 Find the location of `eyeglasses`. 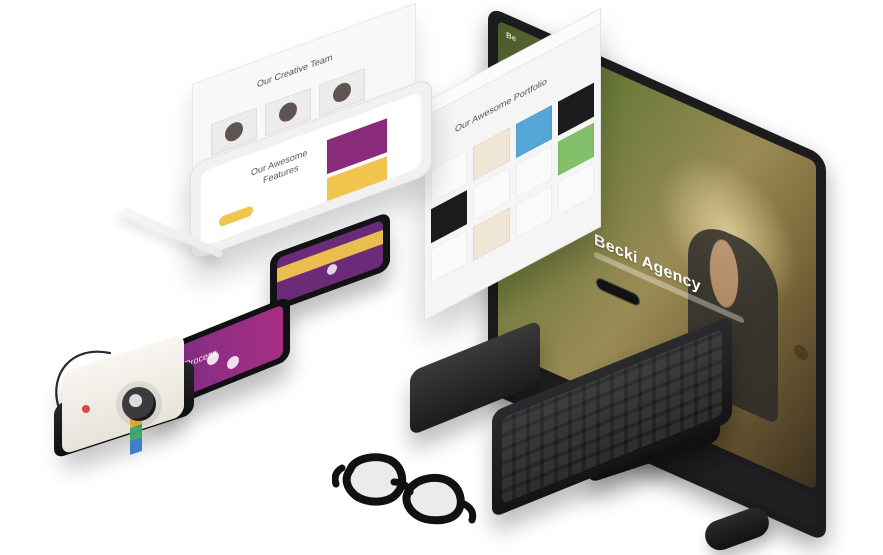

eyeglasses is located at coordinates (404, 489).